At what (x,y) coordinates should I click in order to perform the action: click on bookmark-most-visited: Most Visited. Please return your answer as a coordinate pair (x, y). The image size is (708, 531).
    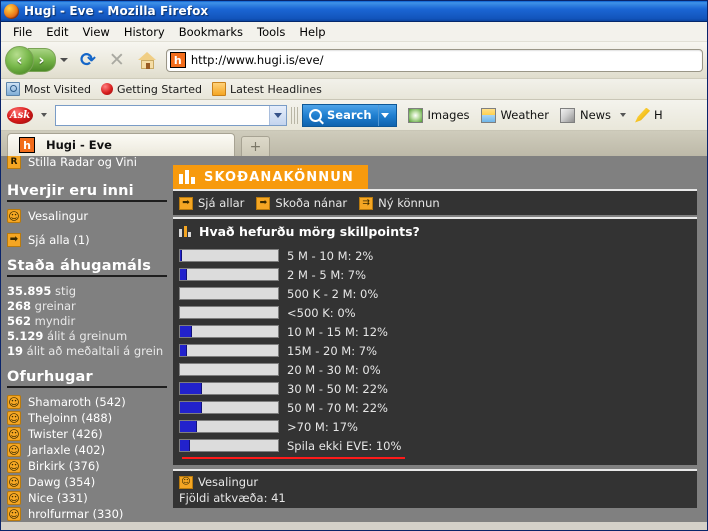
    Looking at the image, I should click on (48, 89).